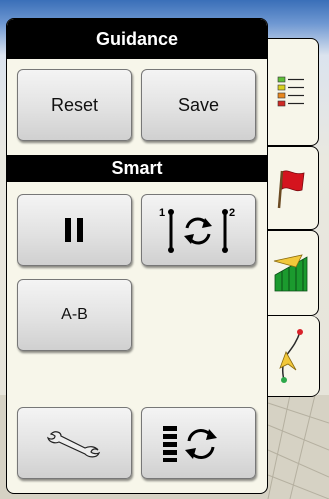 The width and height of the screenshot is (329, 499). I want to click on svg-text: 1, so click(162, 213).